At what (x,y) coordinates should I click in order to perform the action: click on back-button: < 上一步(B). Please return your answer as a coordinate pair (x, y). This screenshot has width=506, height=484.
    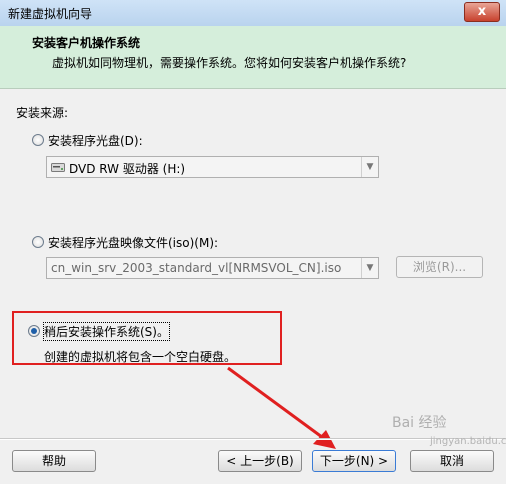
    Looking at the image, I should click on (260, 461).